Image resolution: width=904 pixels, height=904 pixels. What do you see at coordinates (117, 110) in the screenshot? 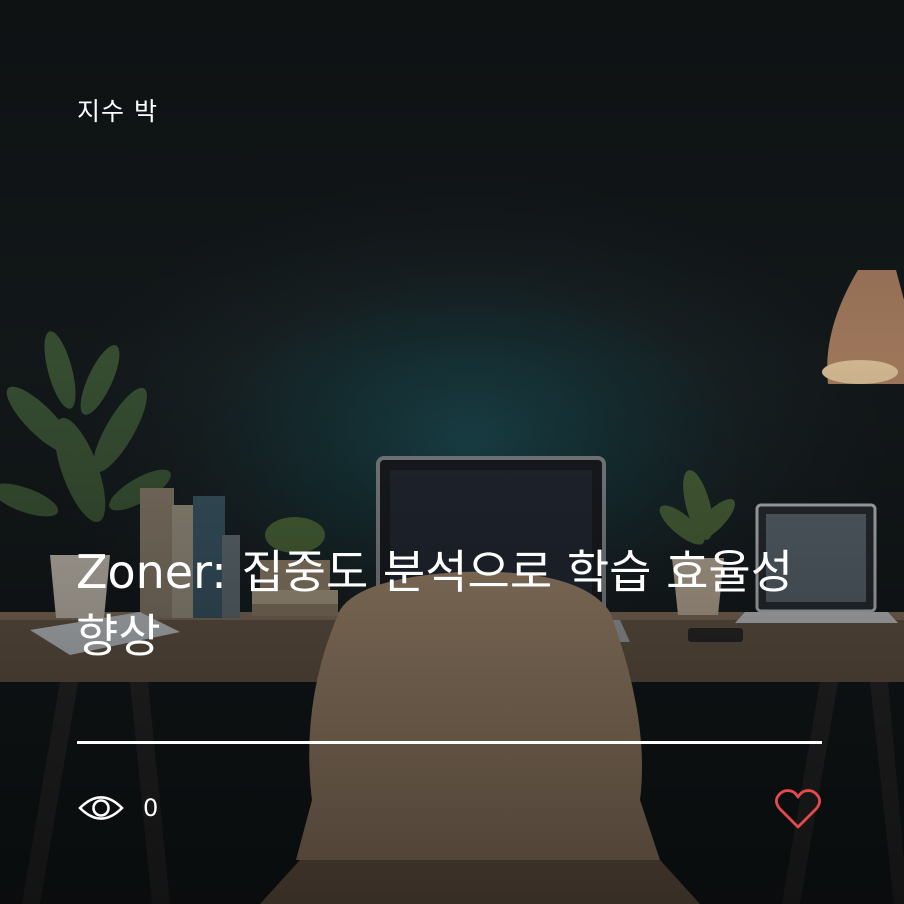
I see `author-name: 지수 박` at bounding box center [117, 110].